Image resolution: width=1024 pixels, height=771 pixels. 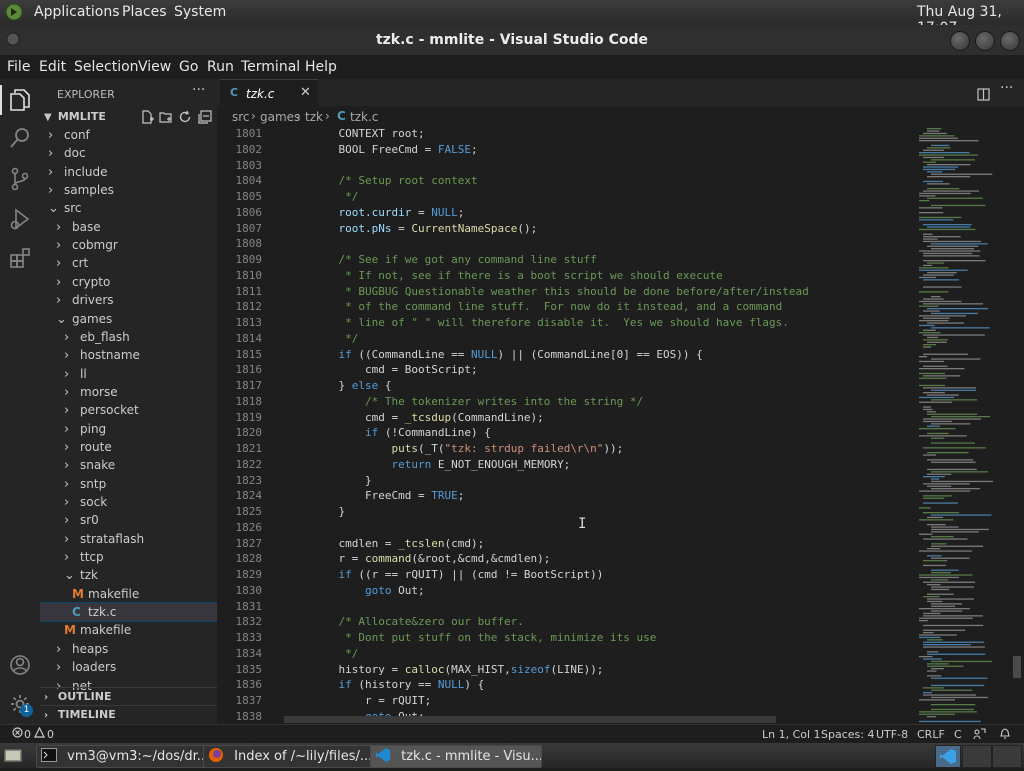 I want to click on outline-section: › OUTLINE, so click(x=128, y=696).